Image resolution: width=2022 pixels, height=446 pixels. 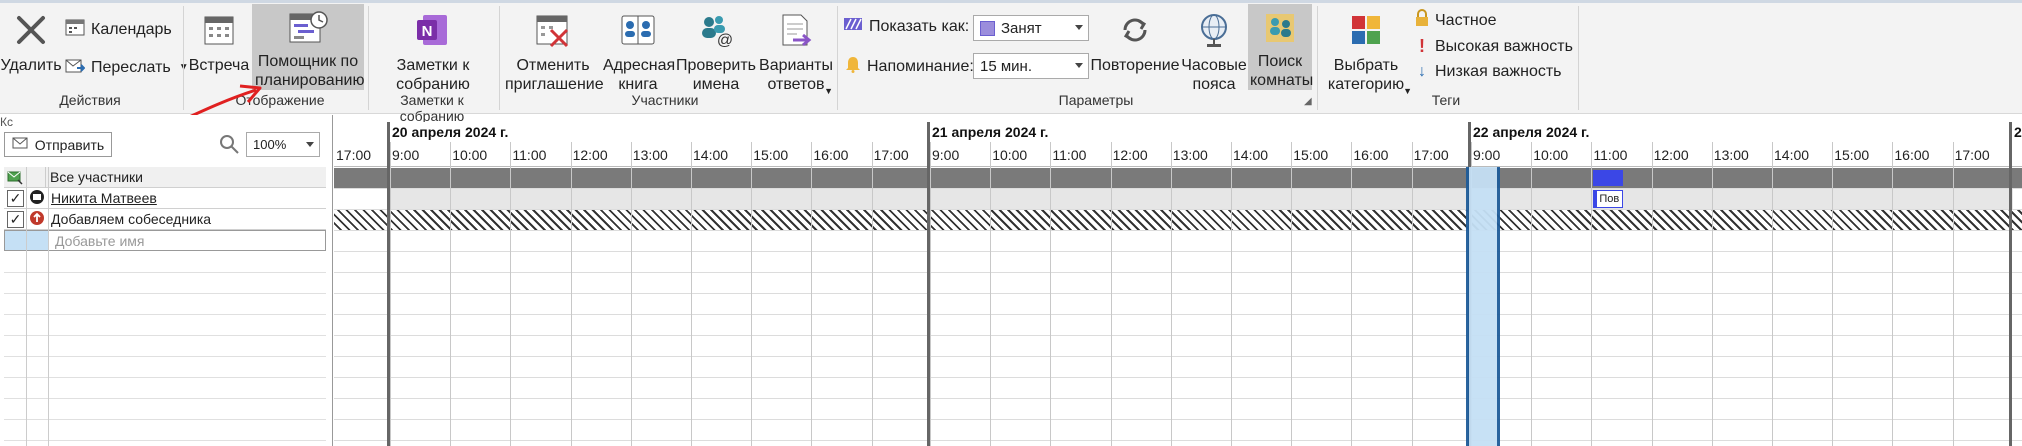 I want to click on all-attendees-label: Все участники, so click(x=97, y=177).